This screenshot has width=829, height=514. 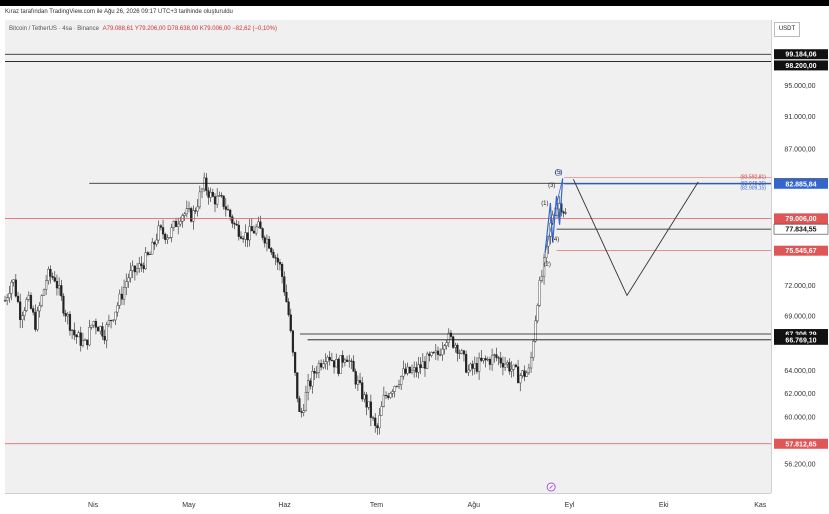 I want to click on y-tick-label: 91.000,00, so click(x=799, y=117).